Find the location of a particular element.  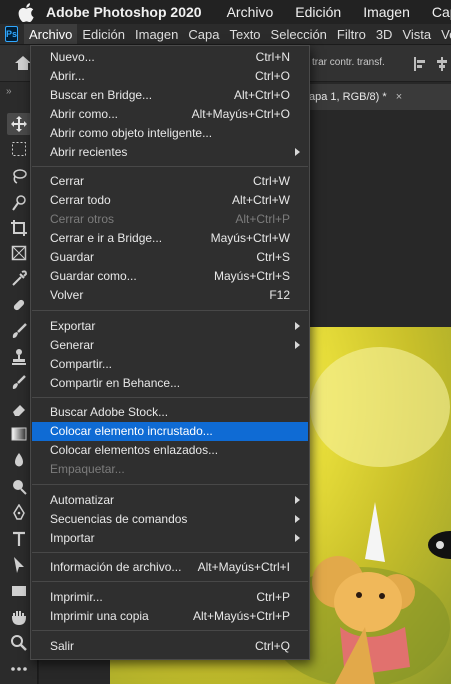

menu-item-buscar-en-bridge: Buscar en Bridge... Alt+Ctrl+O is located at coordinates (170, 95).